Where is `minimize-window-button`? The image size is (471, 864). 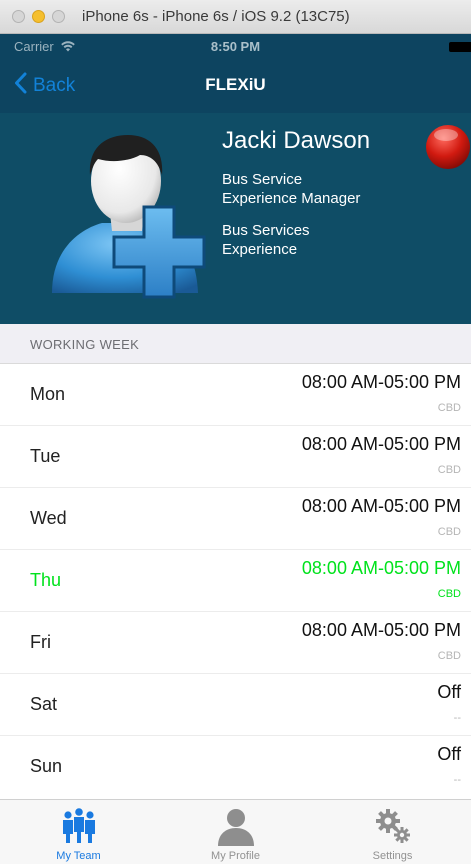 minimize-window-button is located at coordinates (38, 16).